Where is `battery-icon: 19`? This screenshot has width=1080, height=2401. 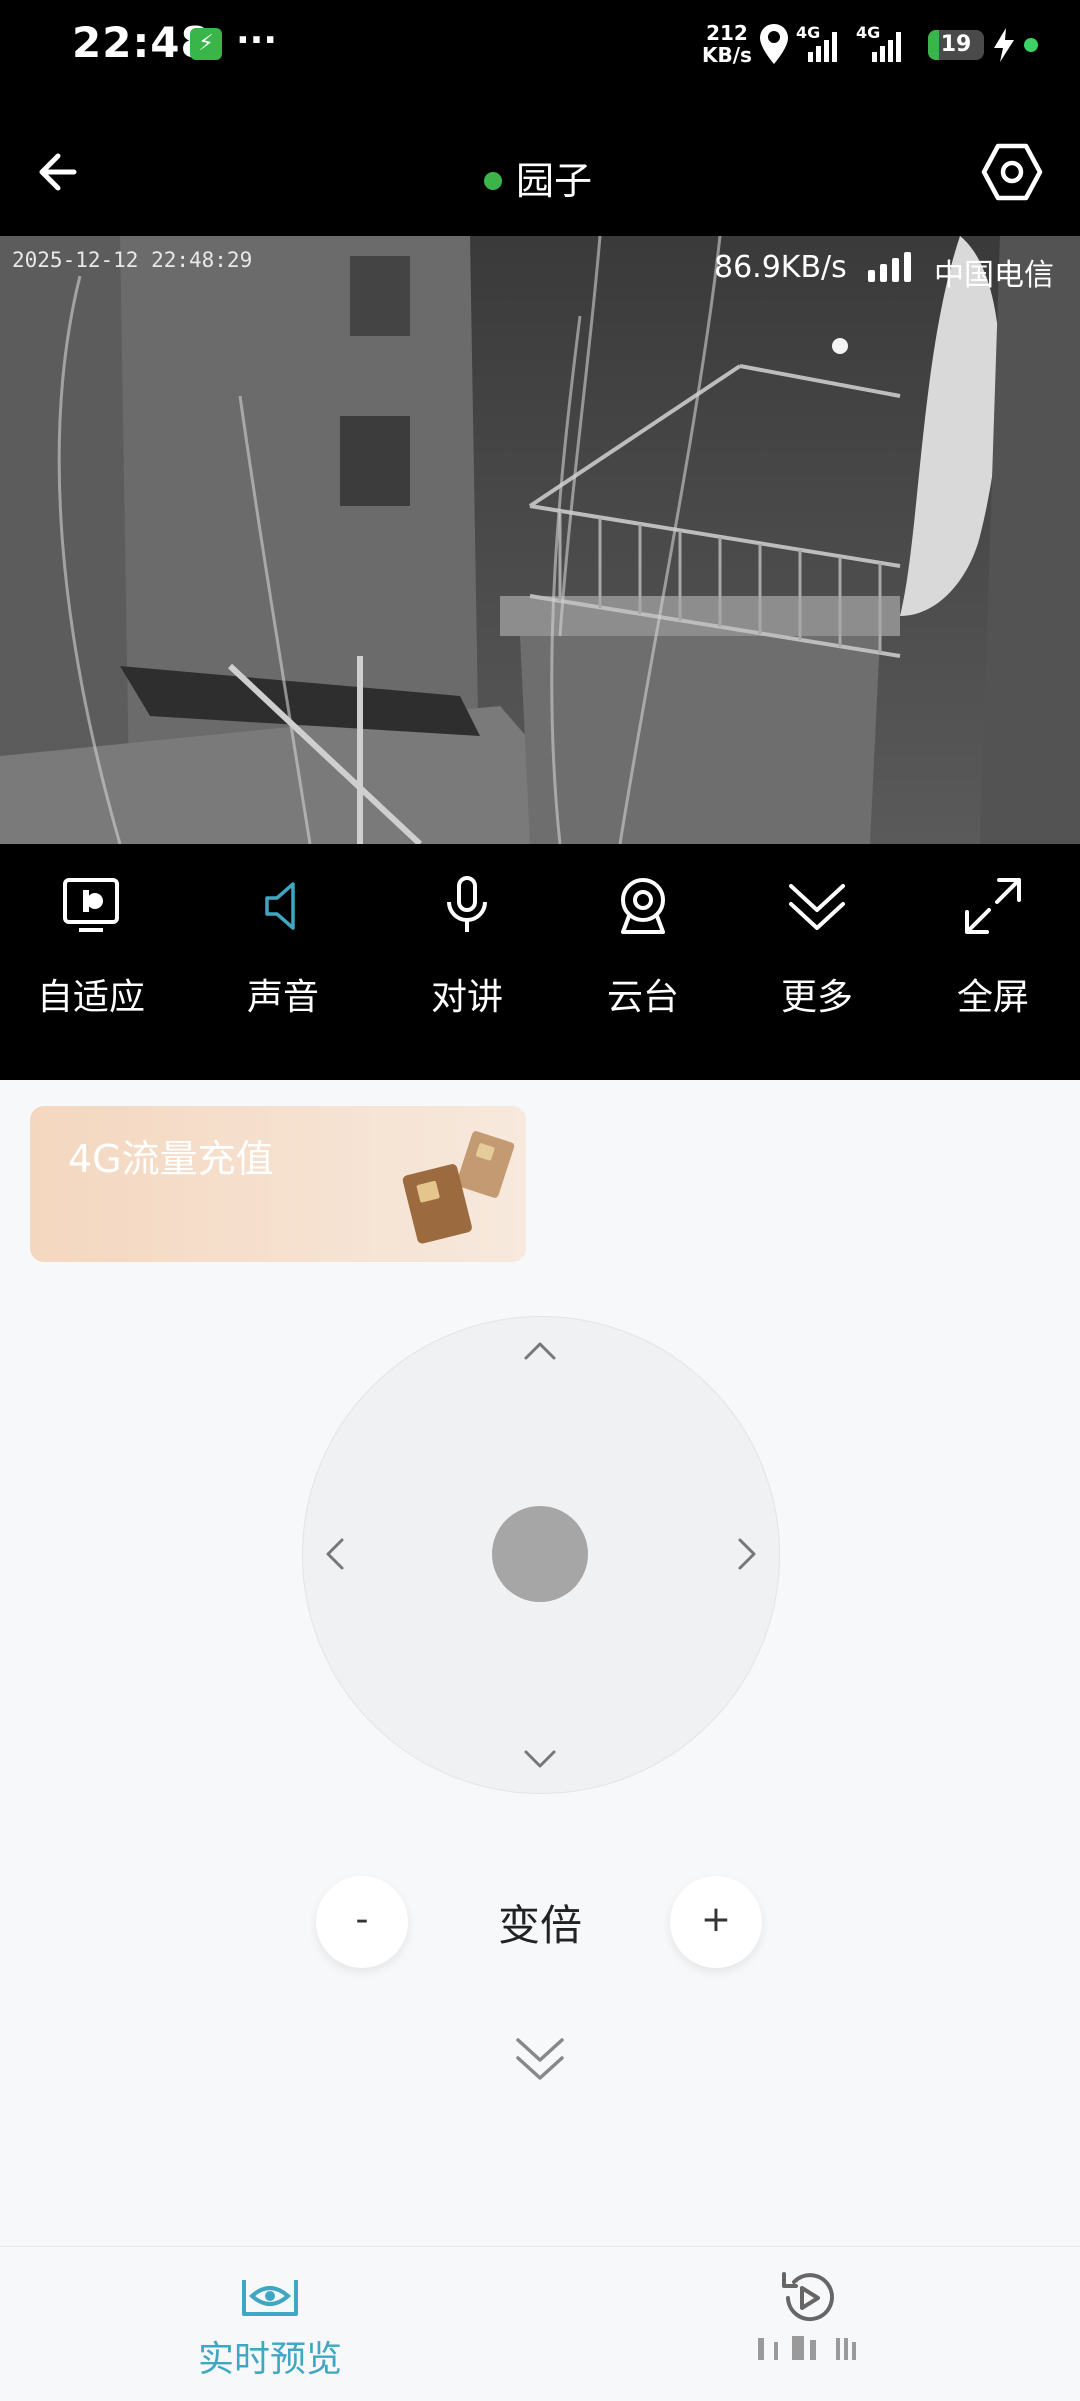 battery-icon: 19 is located at coordinates (956, 45).